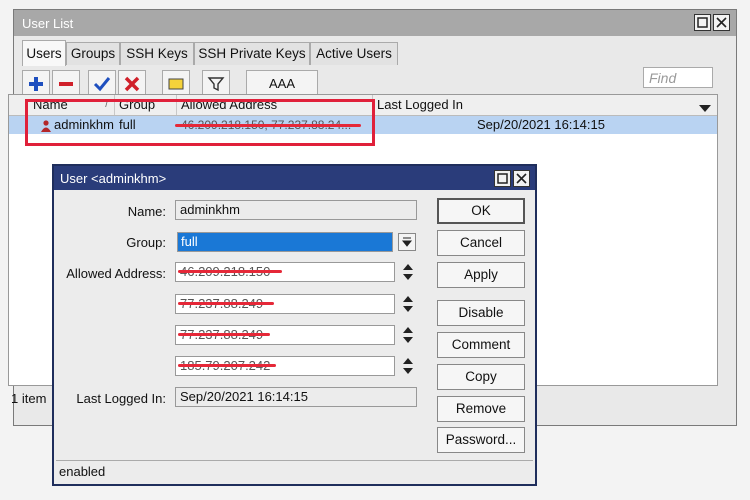 The width and height of the screenshot is (750, 500). What do you see at coordinates (29, 398) in the screenshot?
I see `status-bar: 1 item` at bounding box center [29, 398].